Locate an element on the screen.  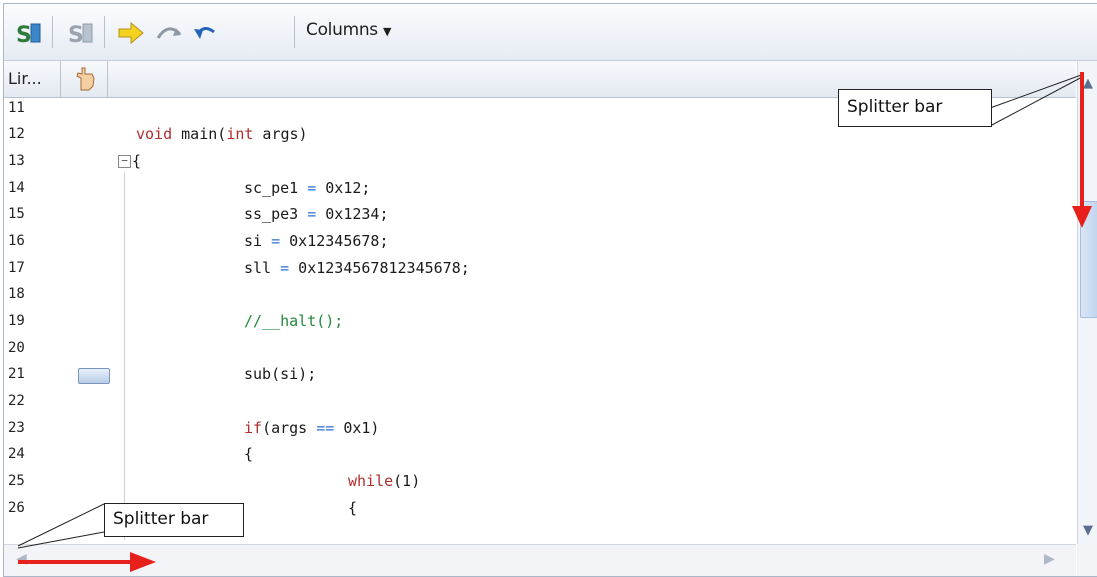
code-text: sub(si); is located at coordinates (280, 374).